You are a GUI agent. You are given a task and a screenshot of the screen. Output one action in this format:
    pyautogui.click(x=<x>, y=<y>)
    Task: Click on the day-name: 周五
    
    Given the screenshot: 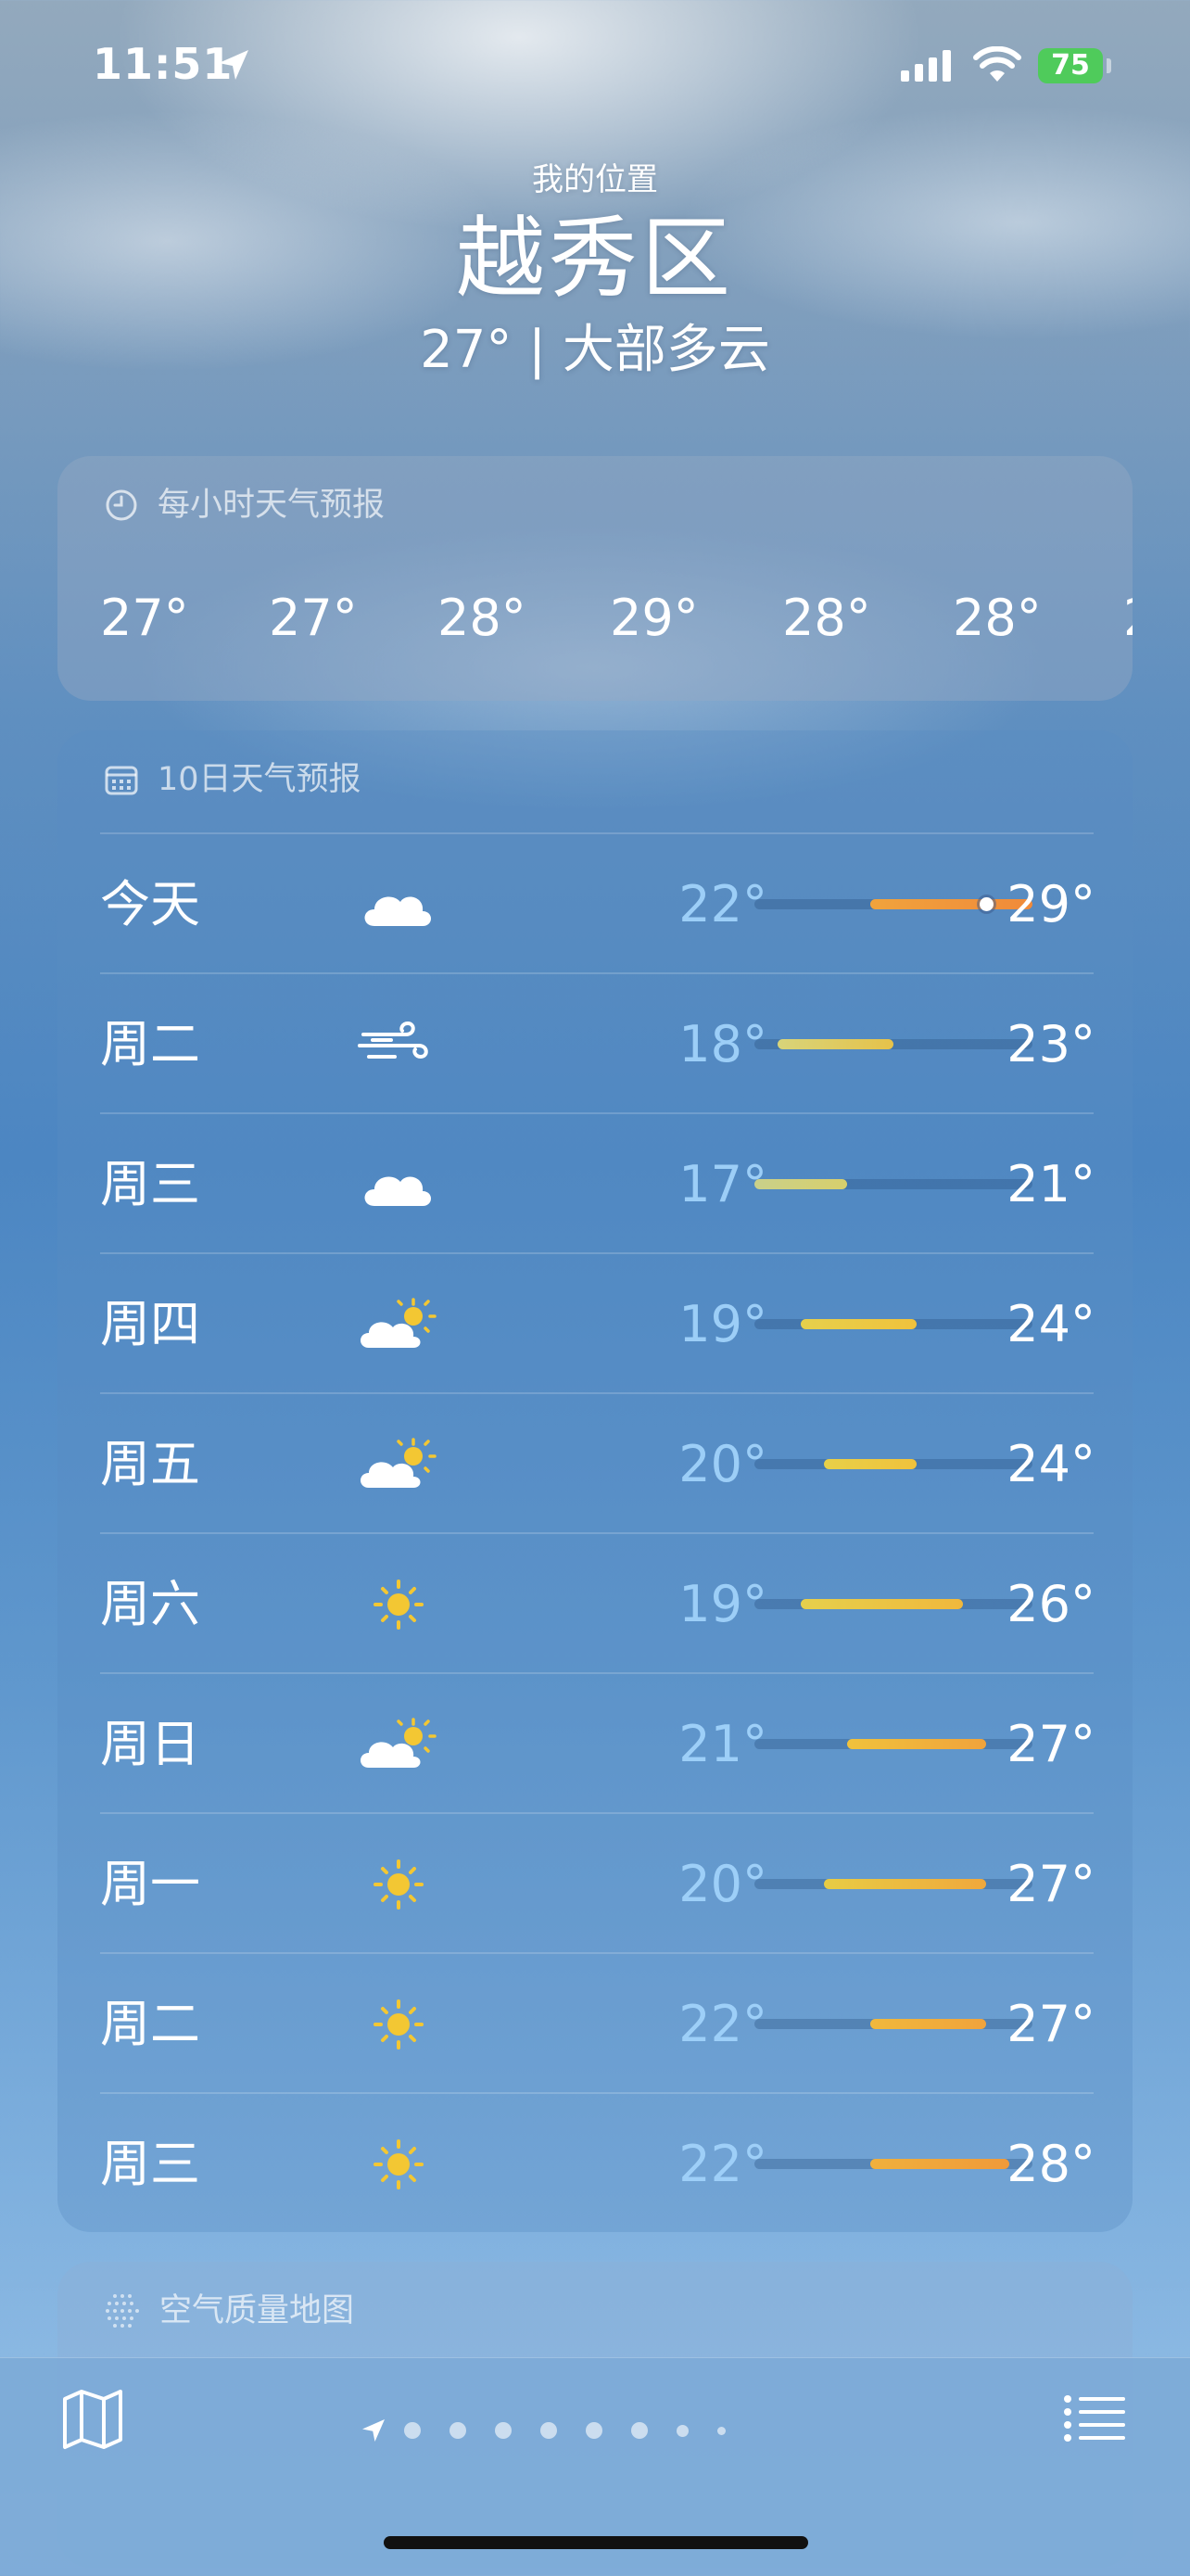 What is the action you would take?
    pyautogui.click(x=150, y=1464)
    